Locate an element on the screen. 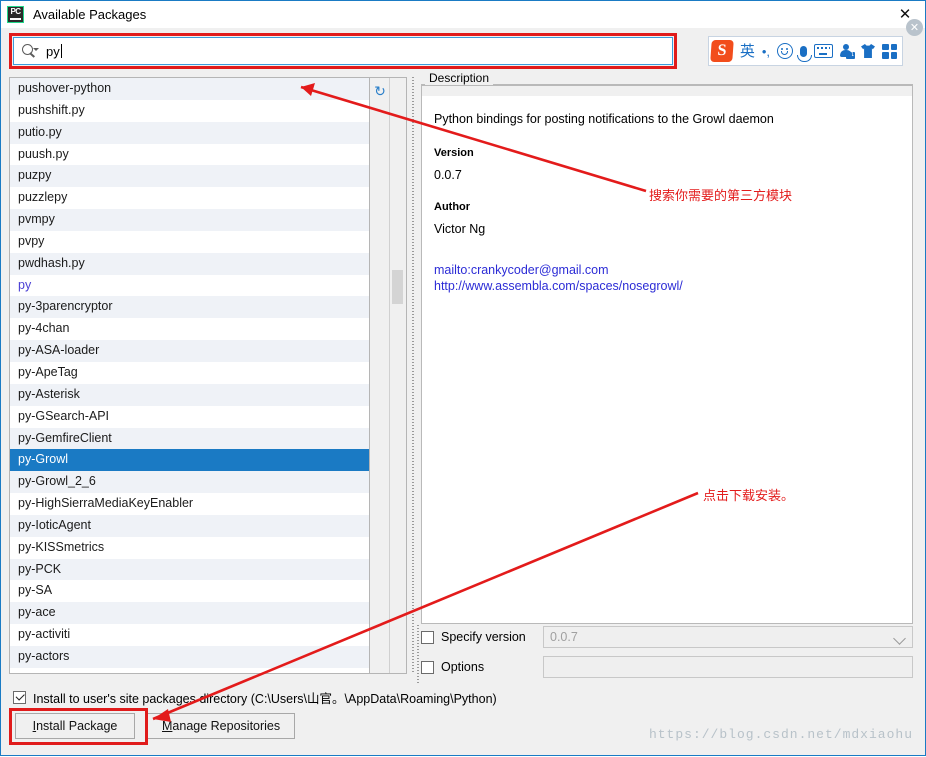  list-item: py-KISSmetrics is located at coordinates (190, 548).